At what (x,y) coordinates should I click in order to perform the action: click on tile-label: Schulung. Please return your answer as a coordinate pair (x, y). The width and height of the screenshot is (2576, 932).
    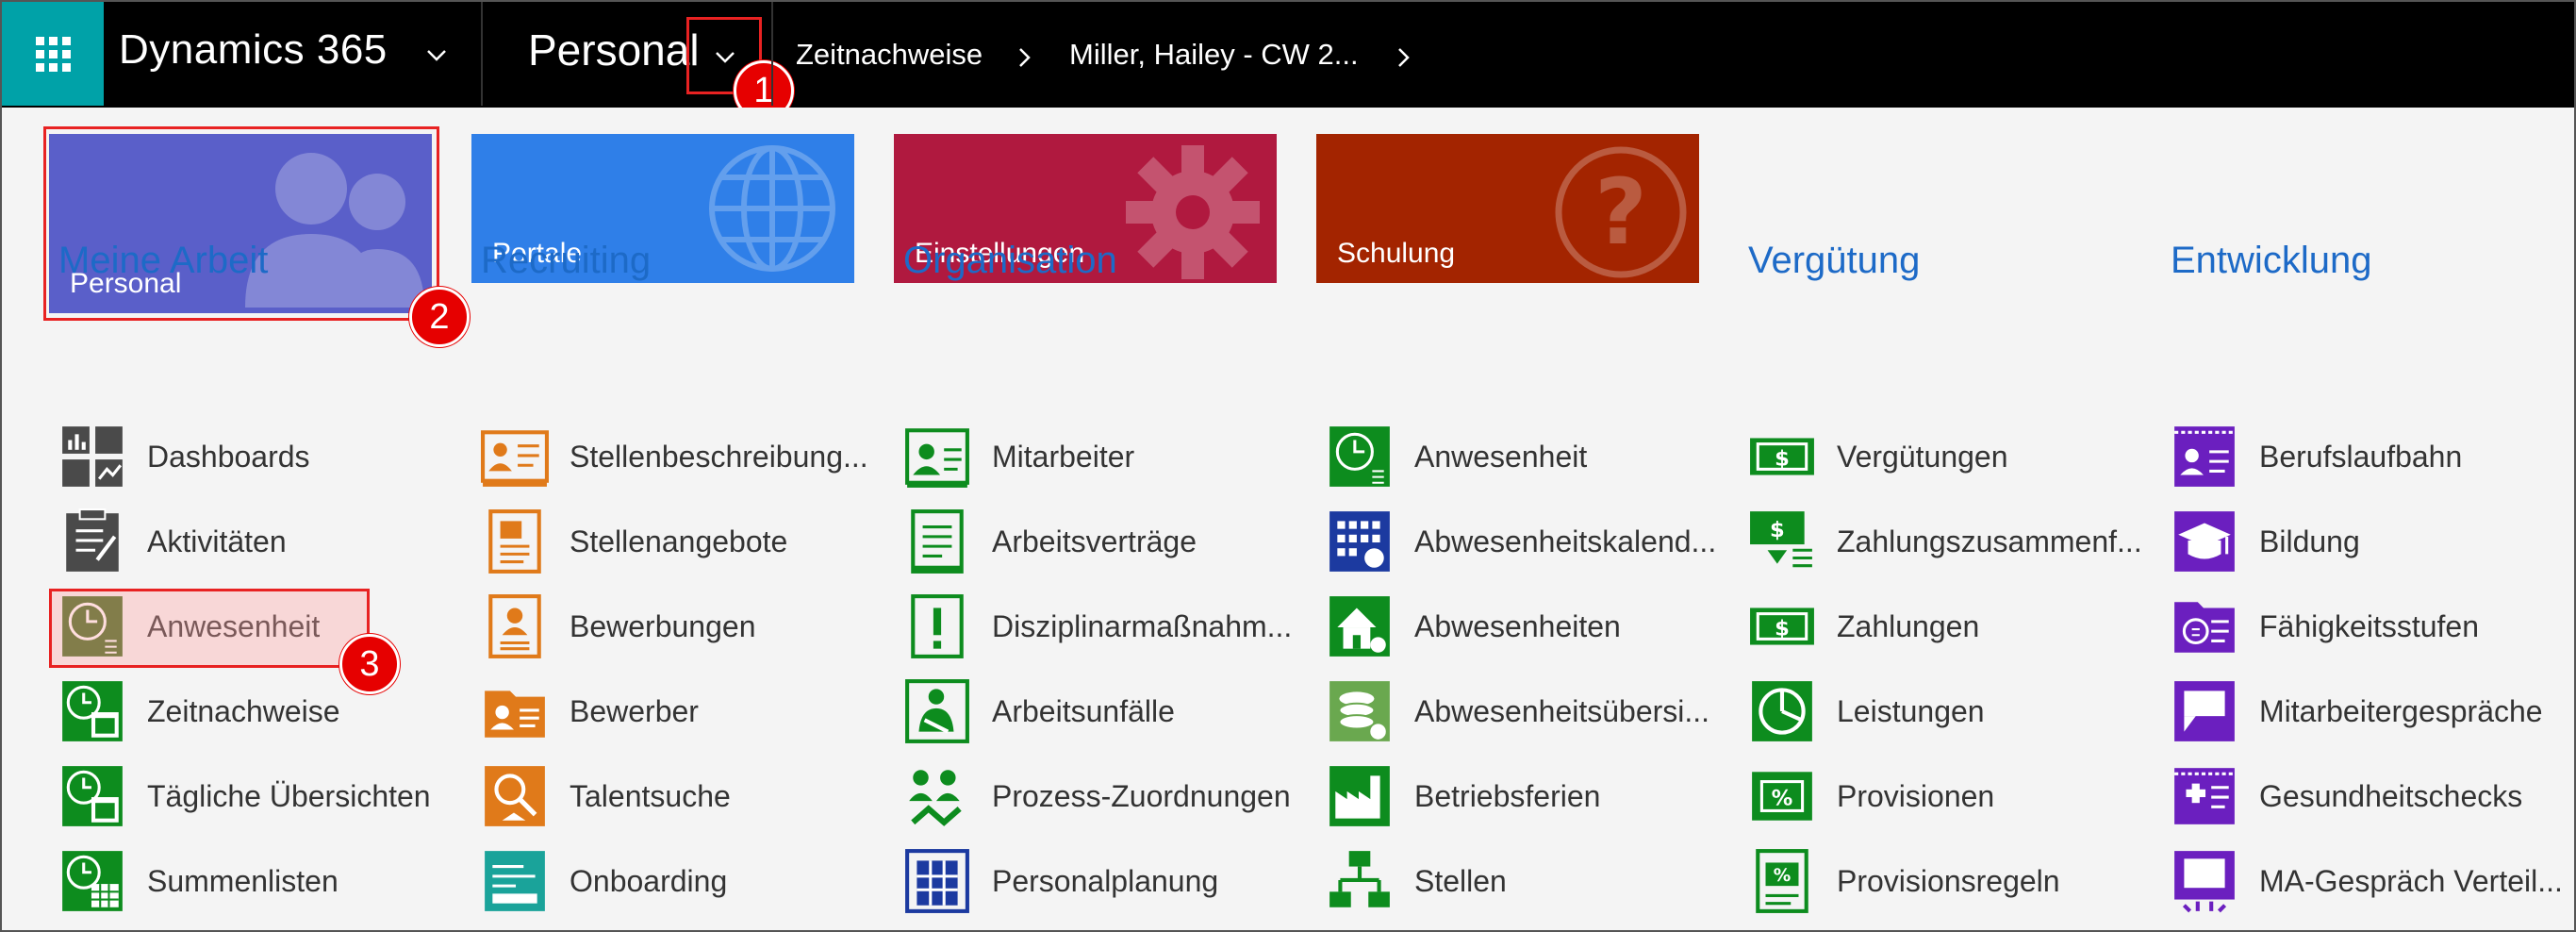
    Looking at the image, I should click on (1396, 254).